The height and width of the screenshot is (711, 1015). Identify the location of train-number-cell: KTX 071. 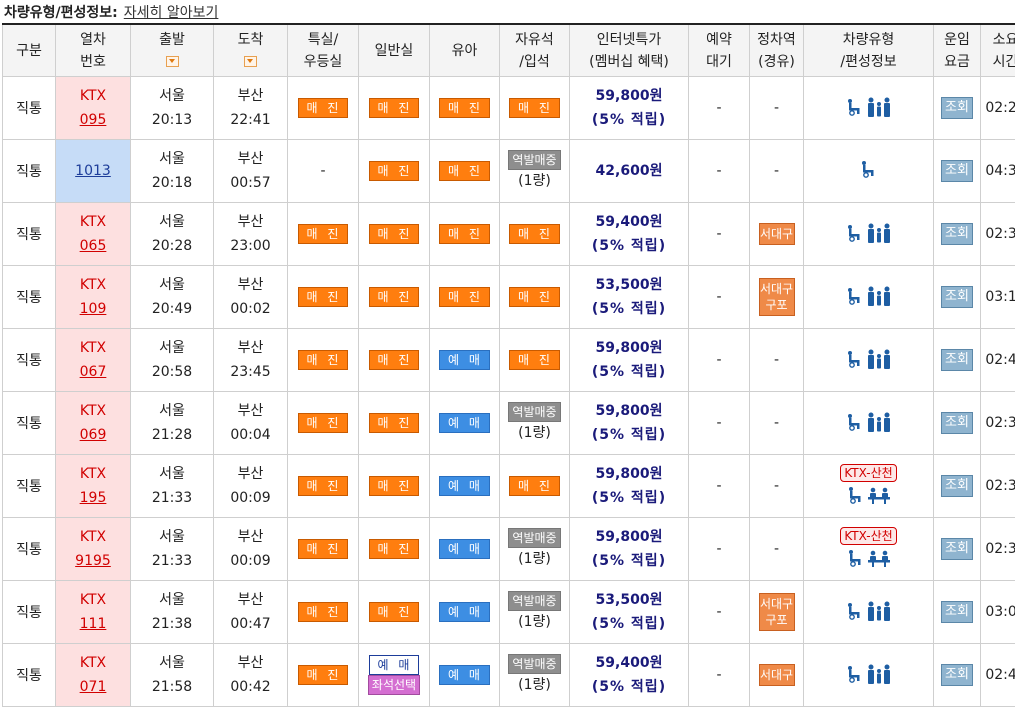
(93, 675).